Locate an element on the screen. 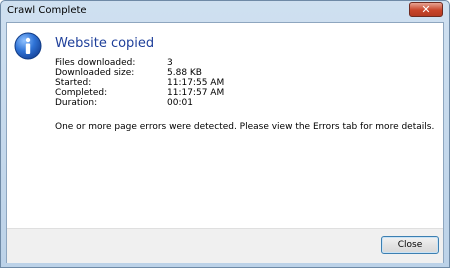 This screenshot has width=450, height=268. detail-label: Downloaded size: is located at coordinates (95, 73).